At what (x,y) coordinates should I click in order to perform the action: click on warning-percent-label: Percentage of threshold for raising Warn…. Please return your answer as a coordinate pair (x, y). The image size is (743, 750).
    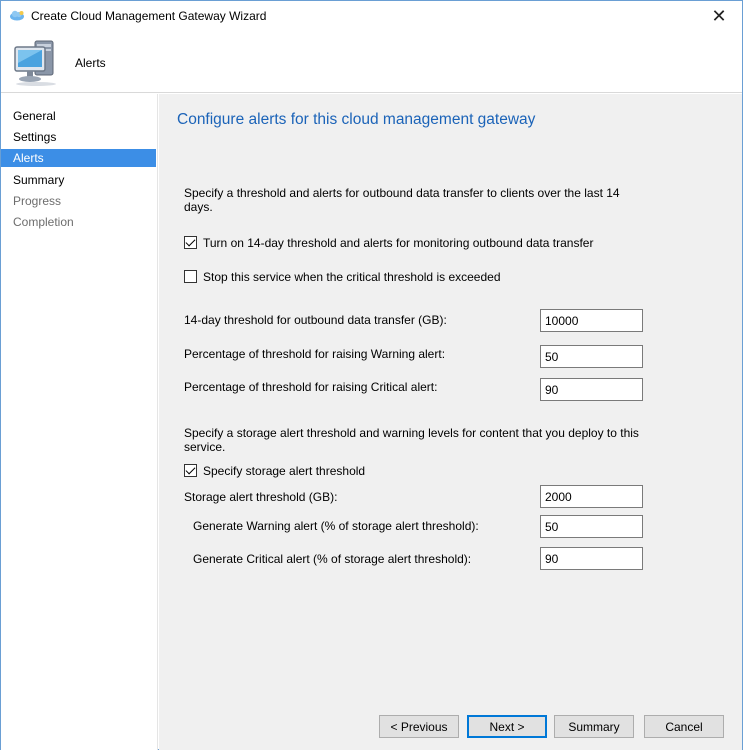
    Looking at the image, I should click on (315, 354).